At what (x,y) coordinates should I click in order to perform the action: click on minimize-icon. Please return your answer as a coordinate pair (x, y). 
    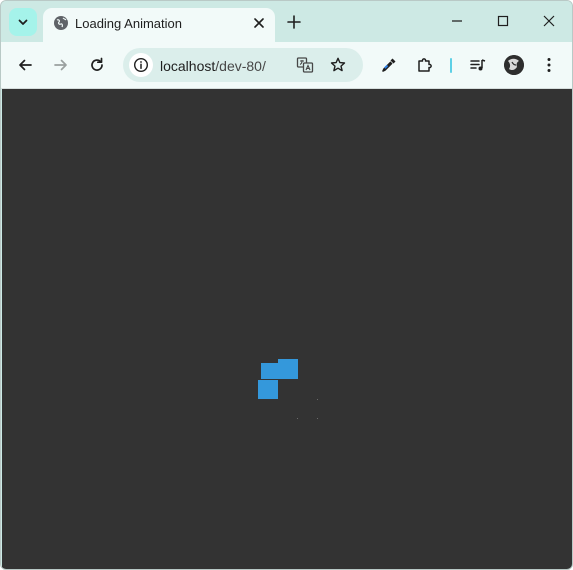
    Looking at the image, I should click on (457, 21).